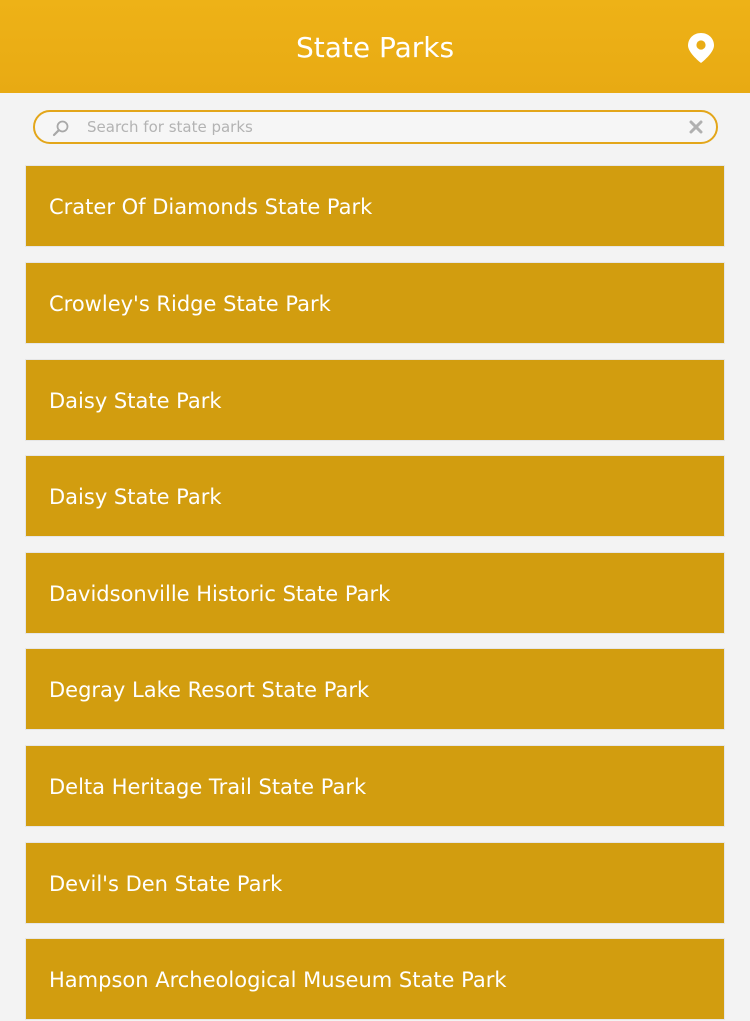 The width and height of the screenshot is (750, 1021). Describe the element at coordinates (375, 786) in the screenshot. I see `park-list-item: Delta Heritage Trail State Park` at that location.